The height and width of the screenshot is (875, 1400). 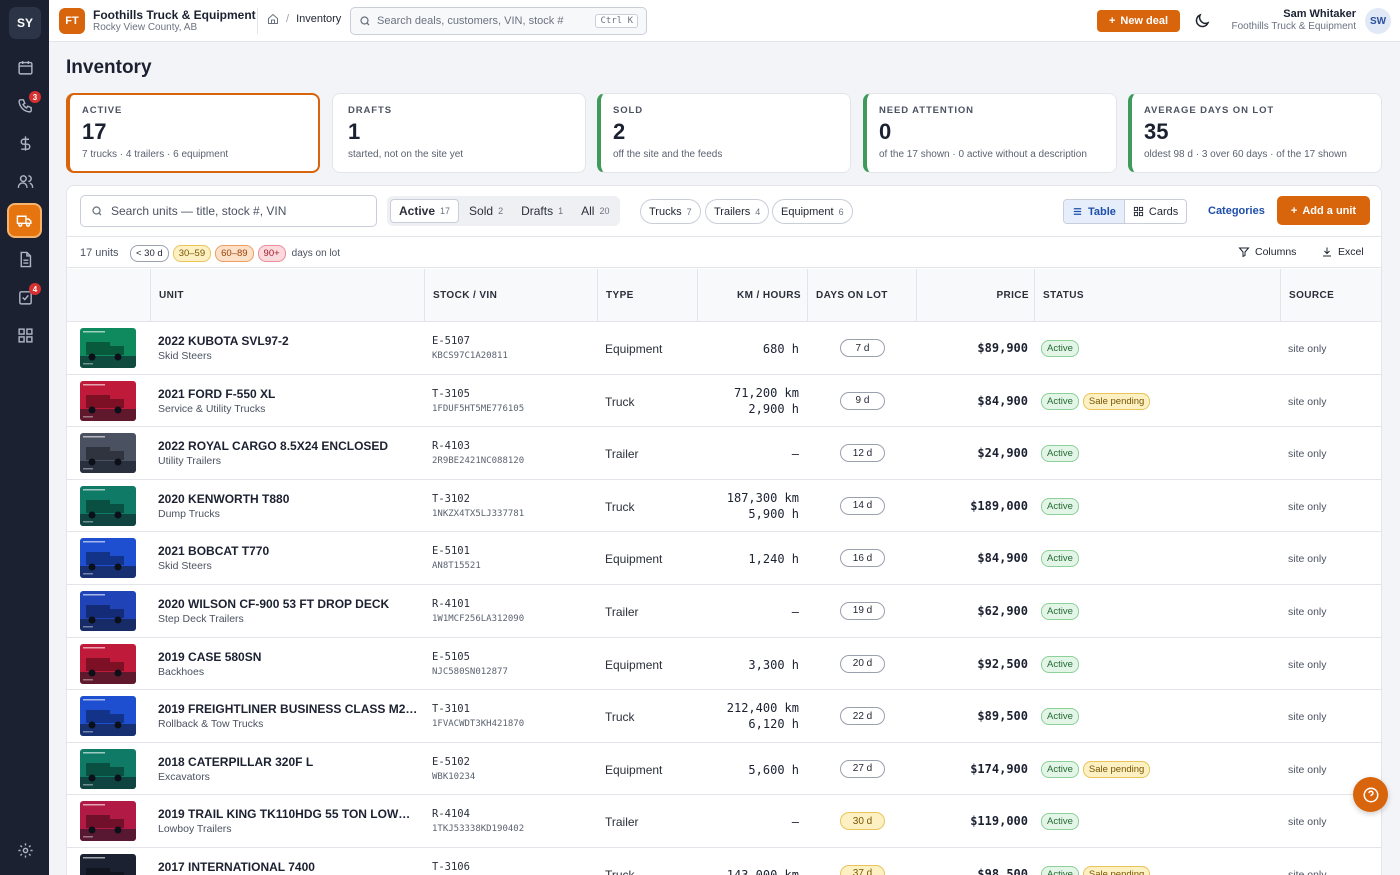 What do you see at coordinates (1094, 211) in the screenshot?
I see `view-table-button: Table` at bounding box center [1094, 211].